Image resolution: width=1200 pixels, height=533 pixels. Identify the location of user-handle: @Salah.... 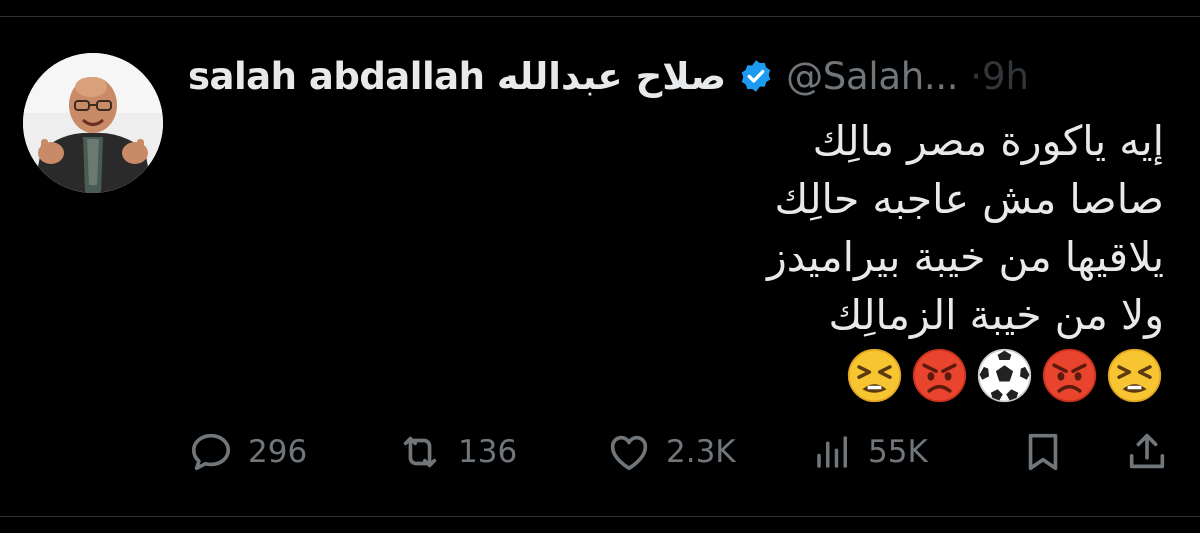
(872, 76).